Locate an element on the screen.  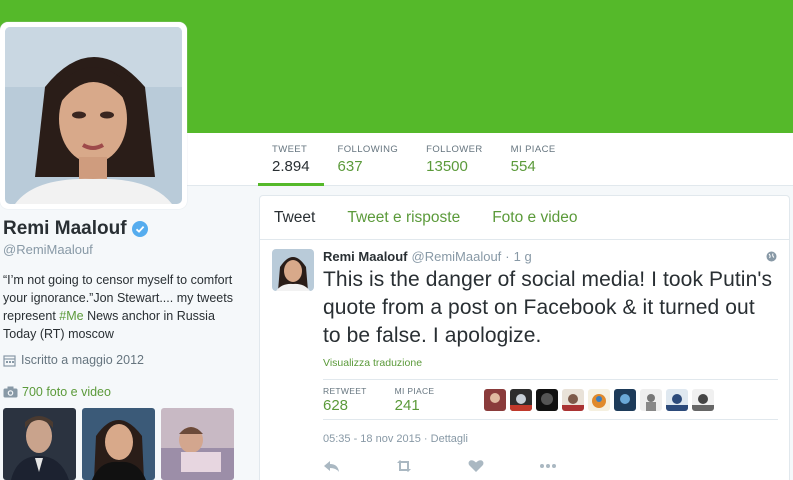
joined-text: Iscritto a maggio 2012 is located at coordinates (82, 360).